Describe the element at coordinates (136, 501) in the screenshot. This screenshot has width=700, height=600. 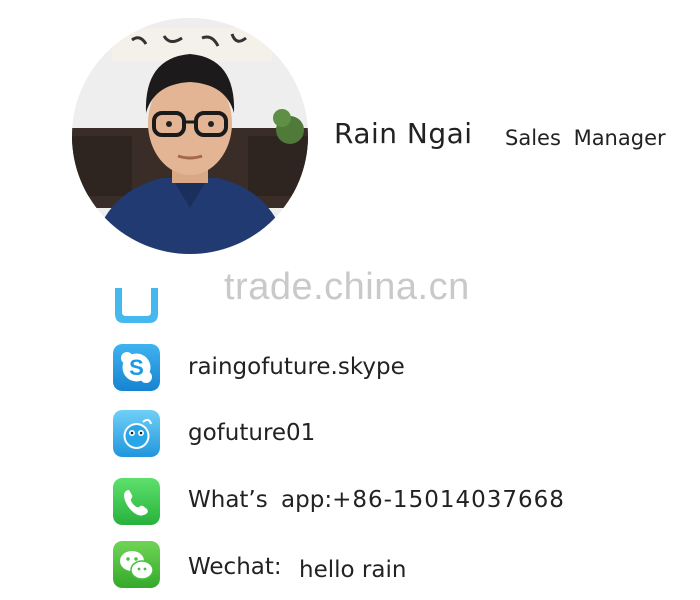
I see `whatsapp-icon` at that location.